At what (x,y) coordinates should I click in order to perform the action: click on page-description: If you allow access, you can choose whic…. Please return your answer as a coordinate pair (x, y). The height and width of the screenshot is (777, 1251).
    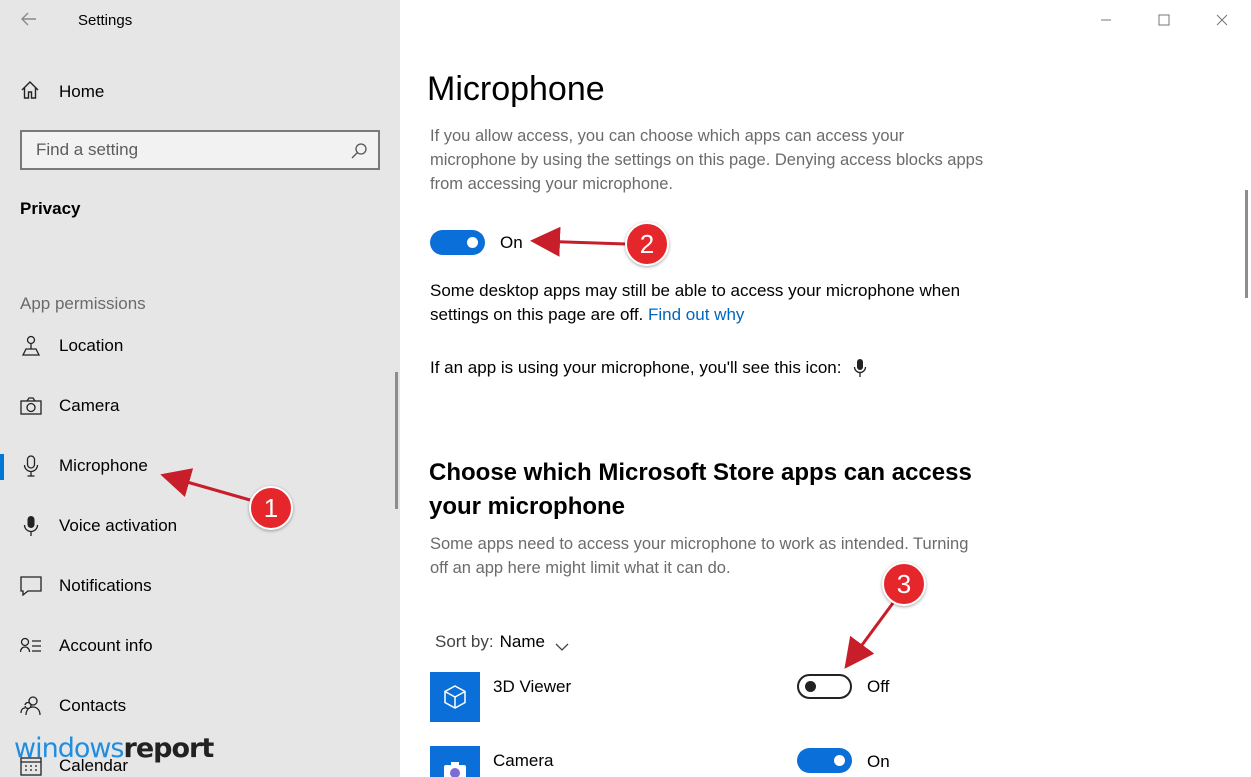
    Looking at the image, I should click on (707, 160).